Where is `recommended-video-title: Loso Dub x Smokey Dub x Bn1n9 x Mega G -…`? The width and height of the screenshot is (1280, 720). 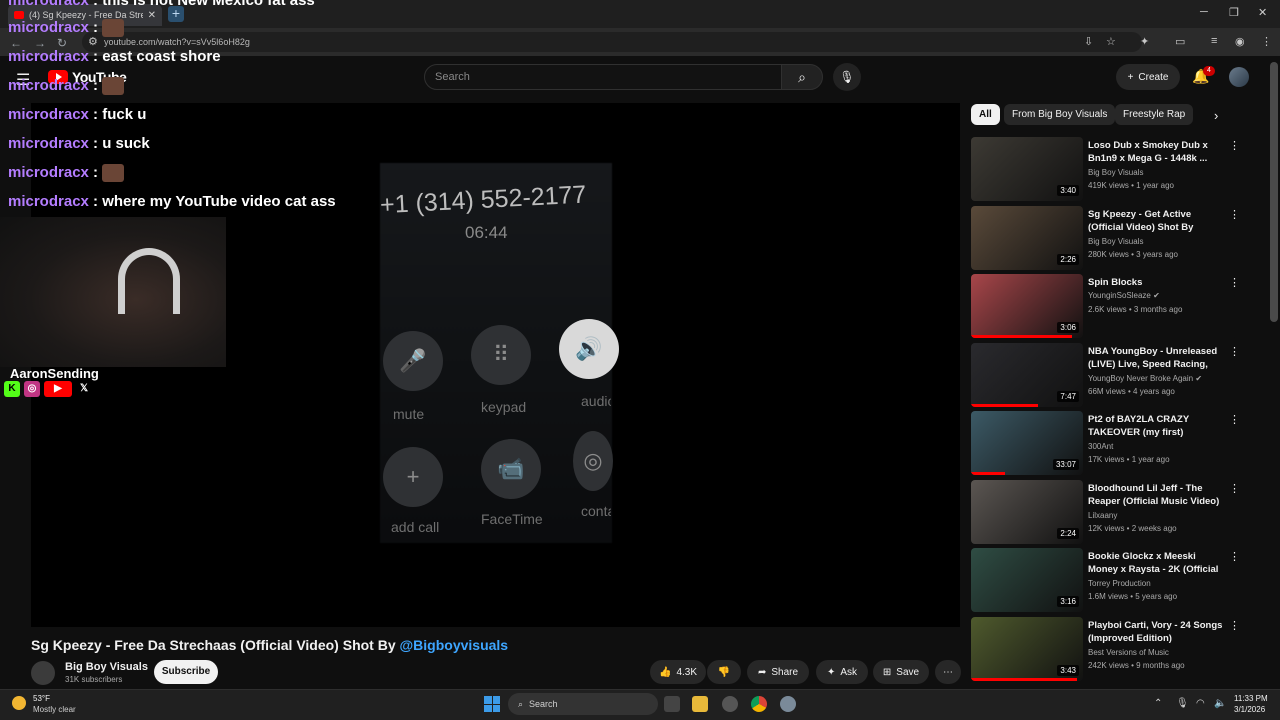
recommended-video-title: Loso Dub x Smokey Dub x Bn1n9 x Mega G -… is located at coordinates (1158, 152).